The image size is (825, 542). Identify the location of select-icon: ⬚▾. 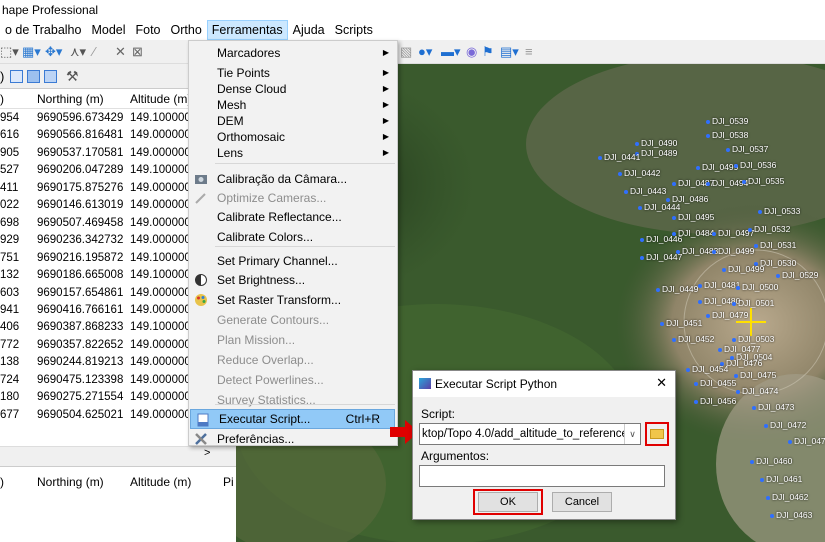
(9, 51).